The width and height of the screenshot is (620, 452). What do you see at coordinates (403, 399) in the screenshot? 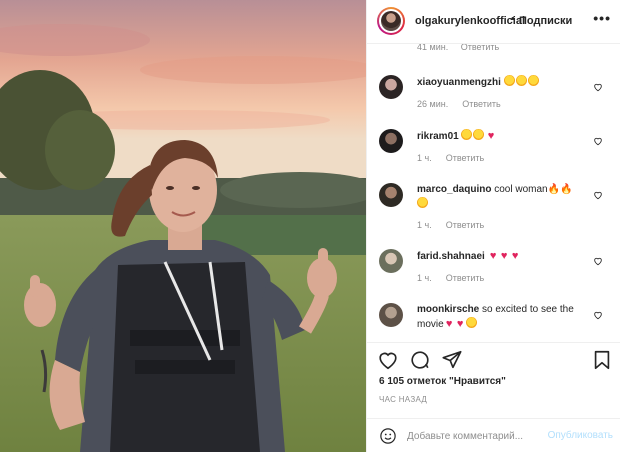
I see `post-timestamp: ЧАС НАЗАД` at bounding box center [403, 399].